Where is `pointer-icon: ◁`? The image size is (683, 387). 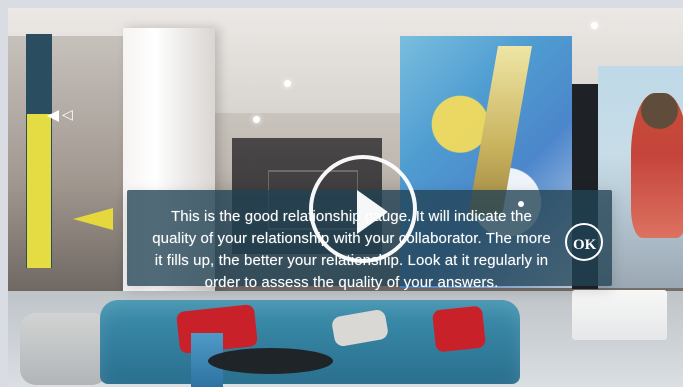 pointer-icon: ◁ is located at coordinates (67, 115).